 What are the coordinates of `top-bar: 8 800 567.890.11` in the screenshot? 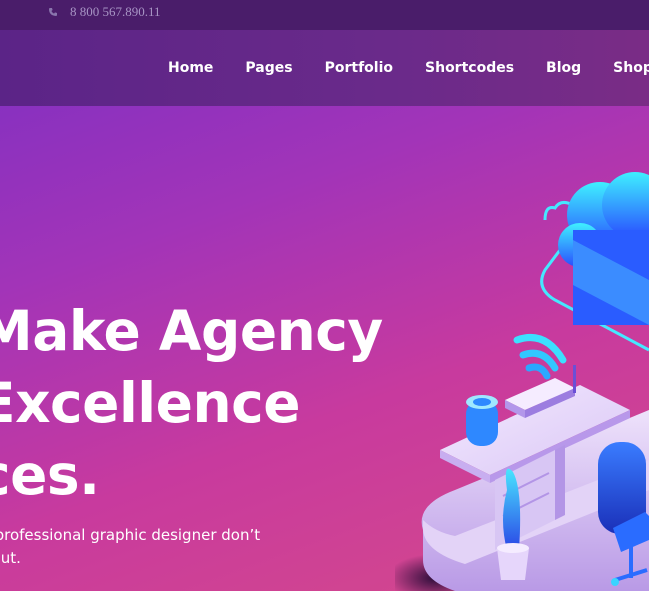 It's located at (324, 15).